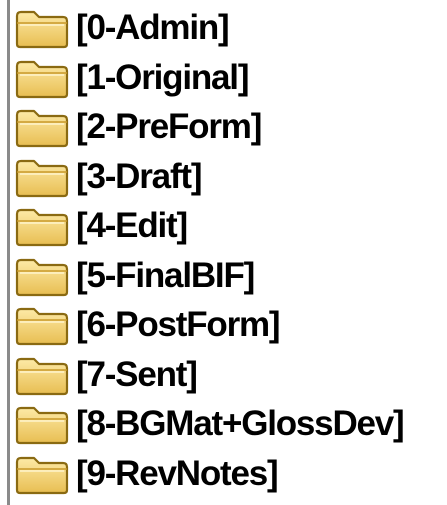 The width and height of the screenshot is (447, 505). Describe the element at coordinates (240, 423) in the screenshot. I see `folder-label: [8-BGMat+GlossDev]` at that location.